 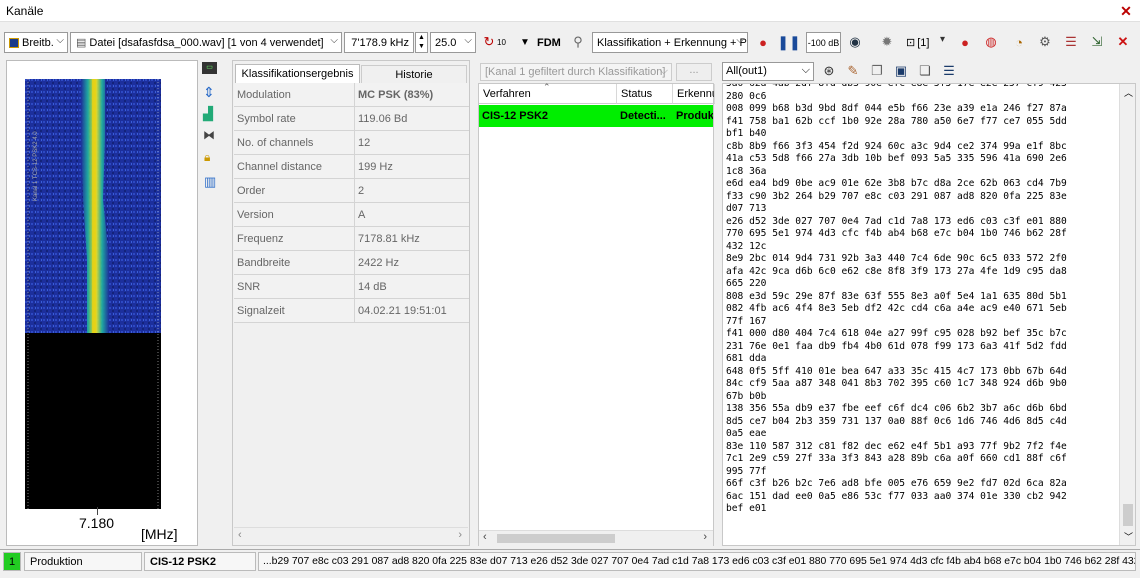 What do you see at coordinates (93, 294) in the screenshot?
I see `waterfall-spectrogram` at bounding box center [93, 294].